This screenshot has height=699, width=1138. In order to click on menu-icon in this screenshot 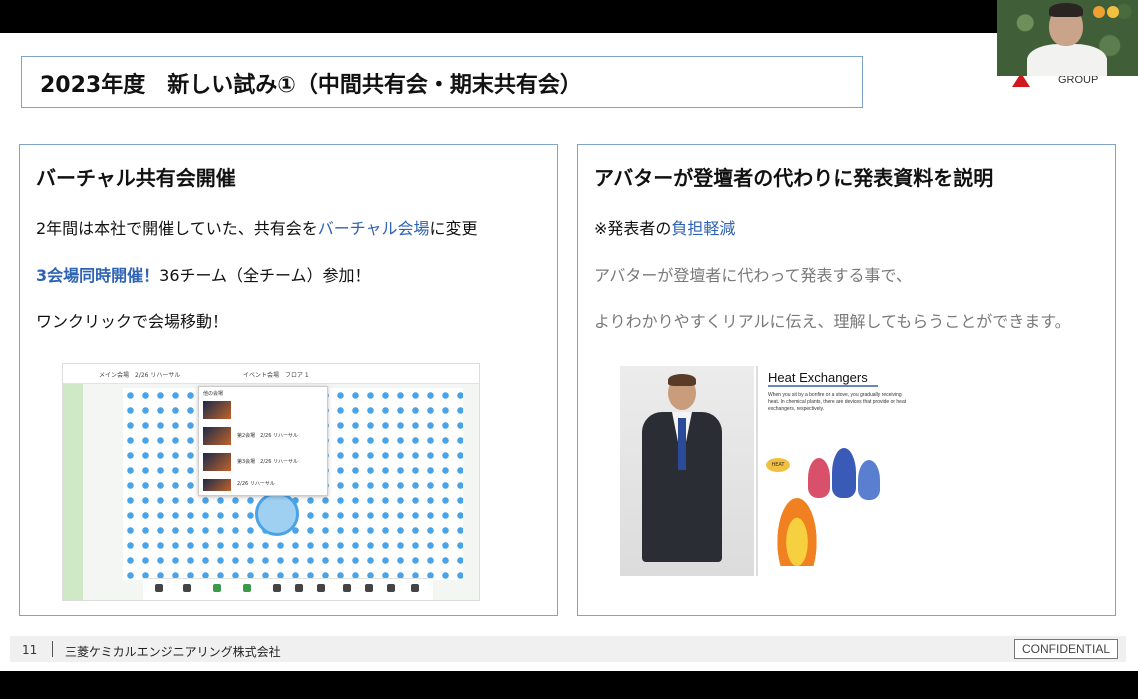, I will do `click(159, 588)`.